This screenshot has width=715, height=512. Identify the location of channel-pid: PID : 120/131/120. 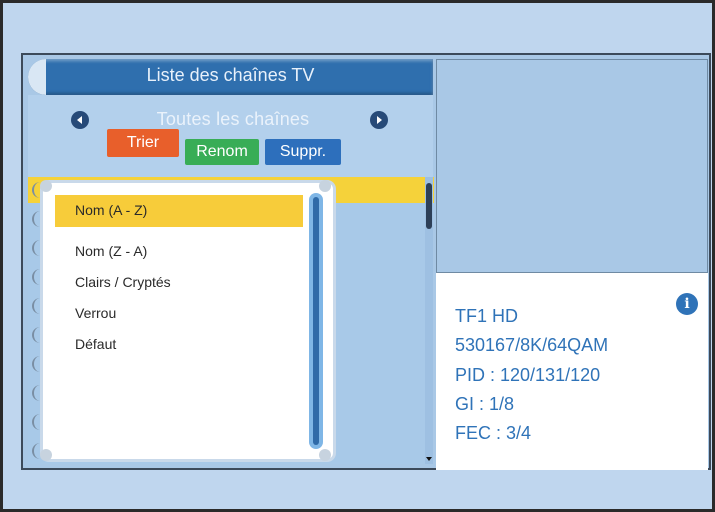
(528, 375).